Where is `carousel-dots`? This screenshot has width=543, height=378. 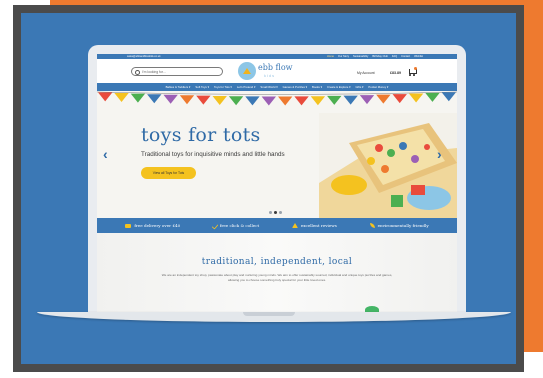
carousel-dots is located at coordinates (275, 212).